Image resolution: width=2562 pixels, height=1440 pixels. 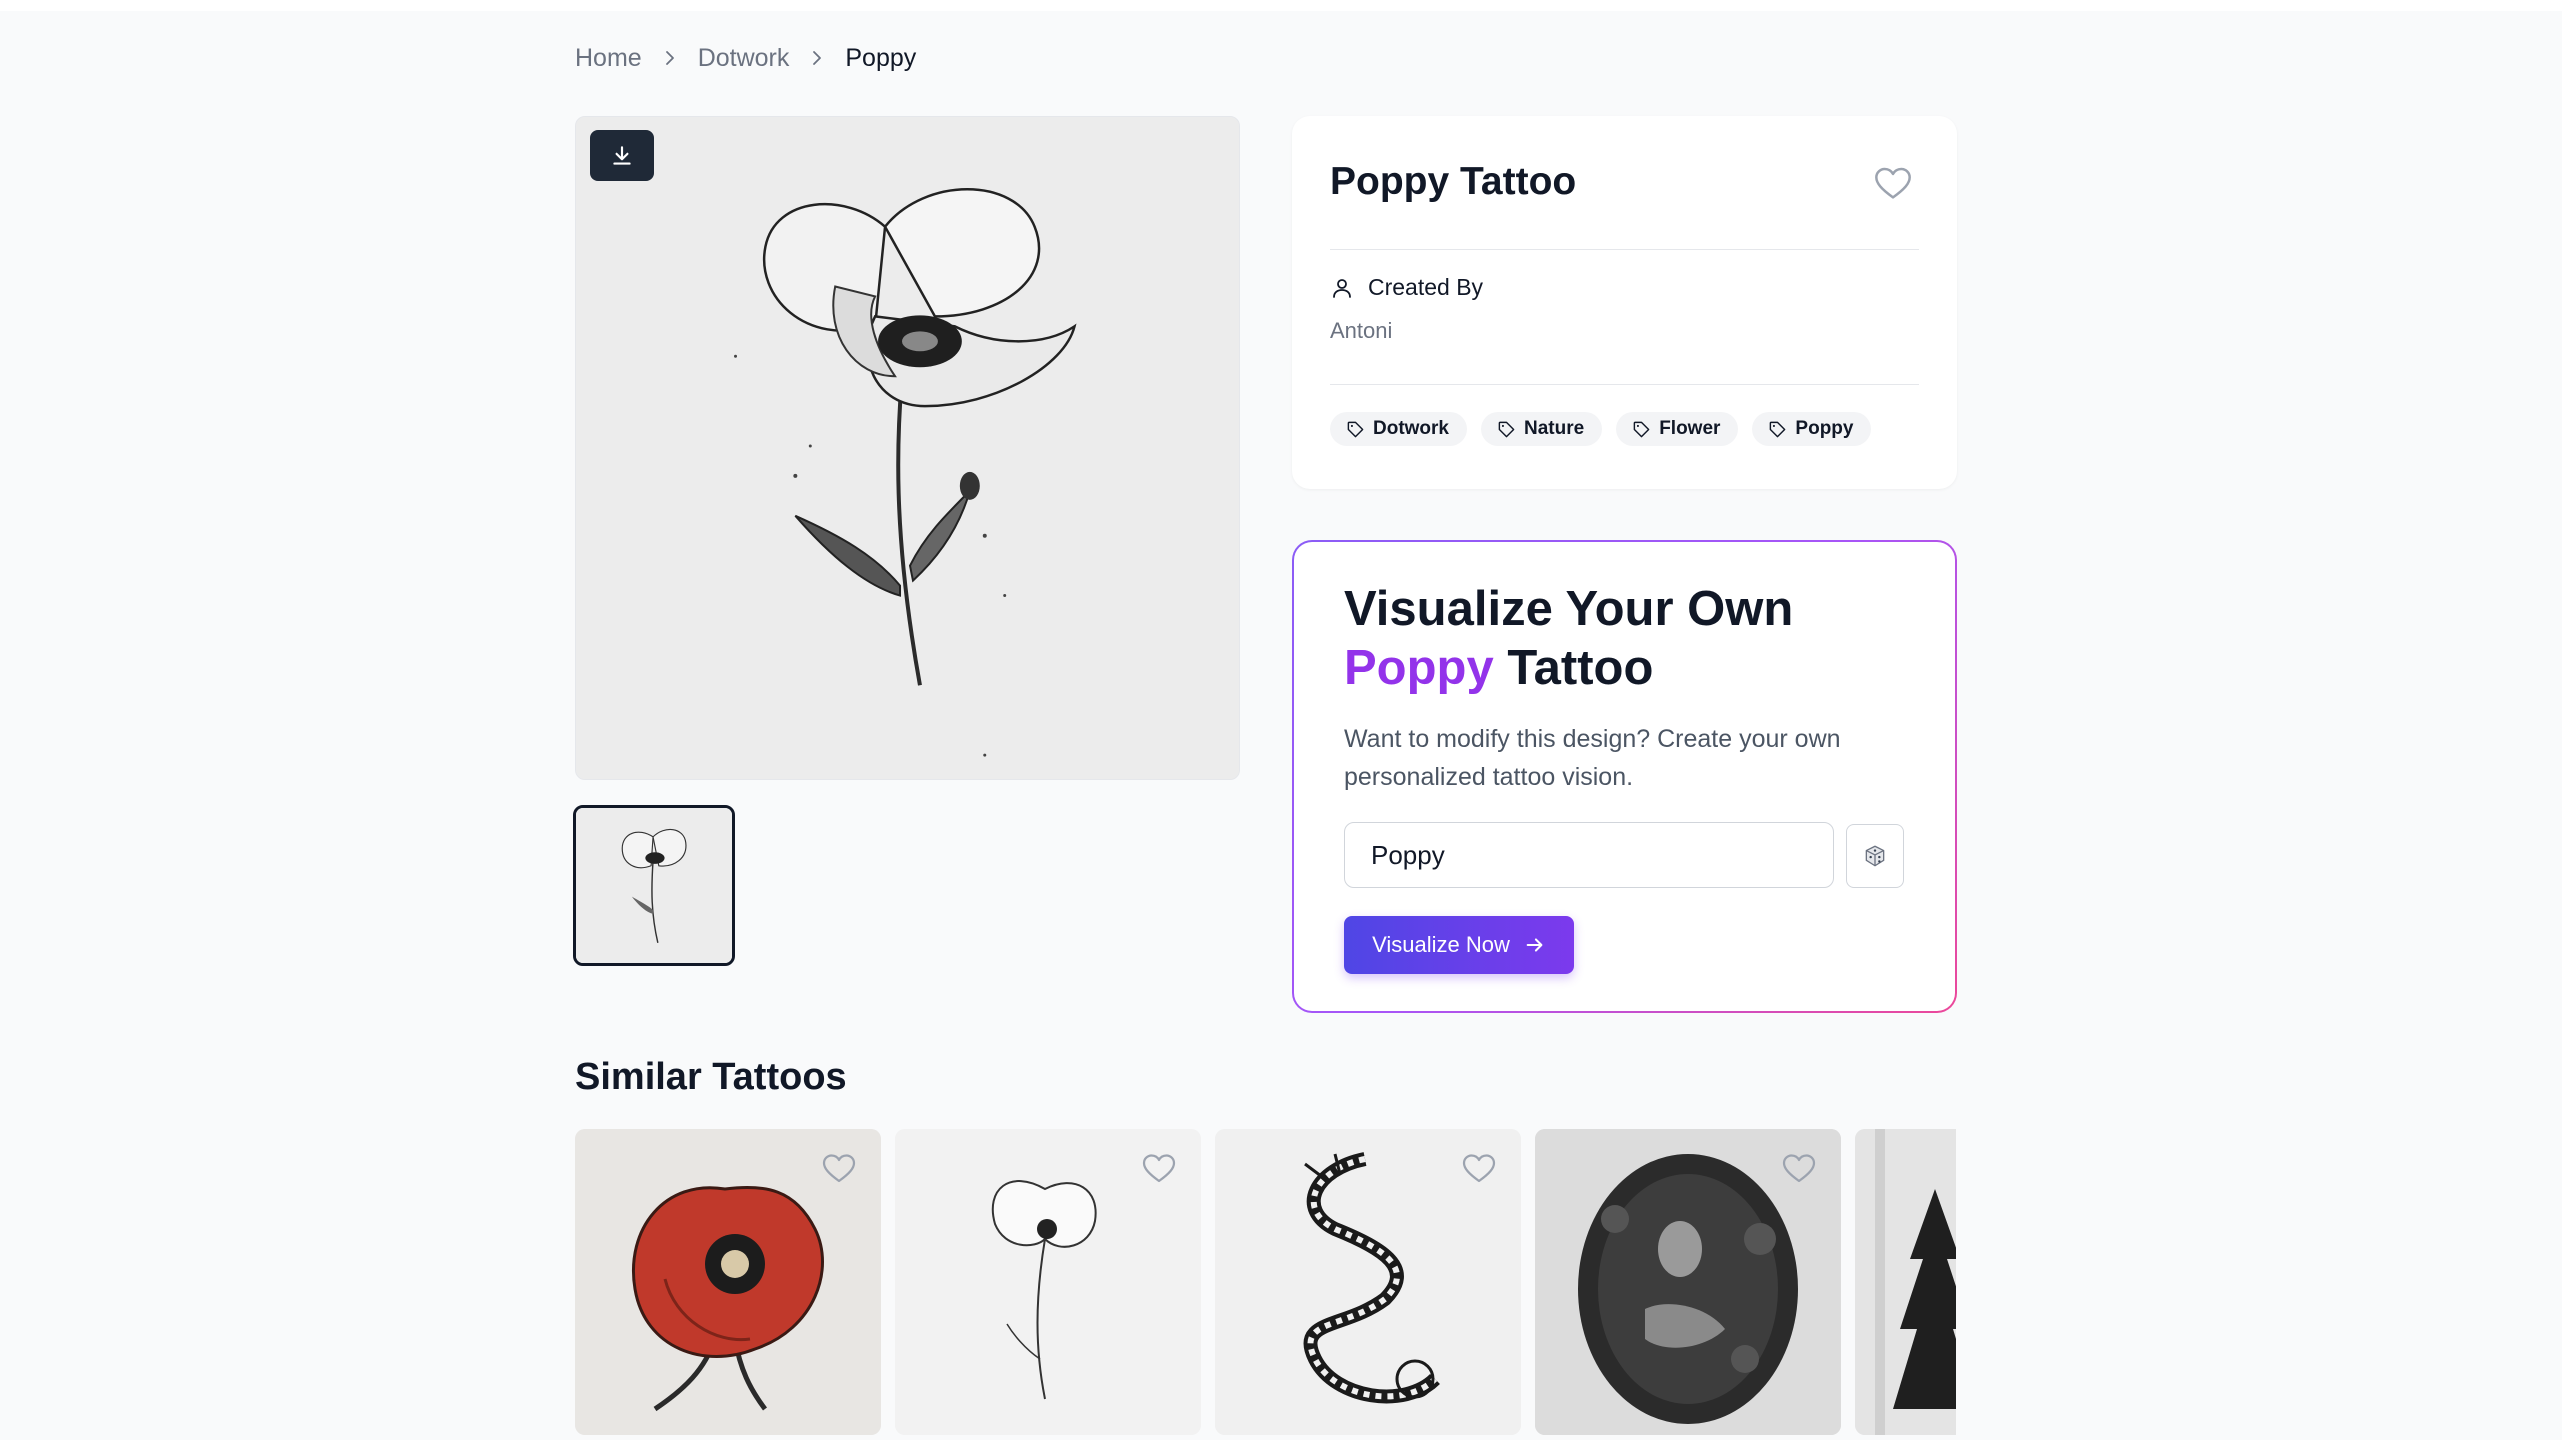 I want to click on breadcrumb: Home Dotwork Poppy, so click(x=745, y=58).